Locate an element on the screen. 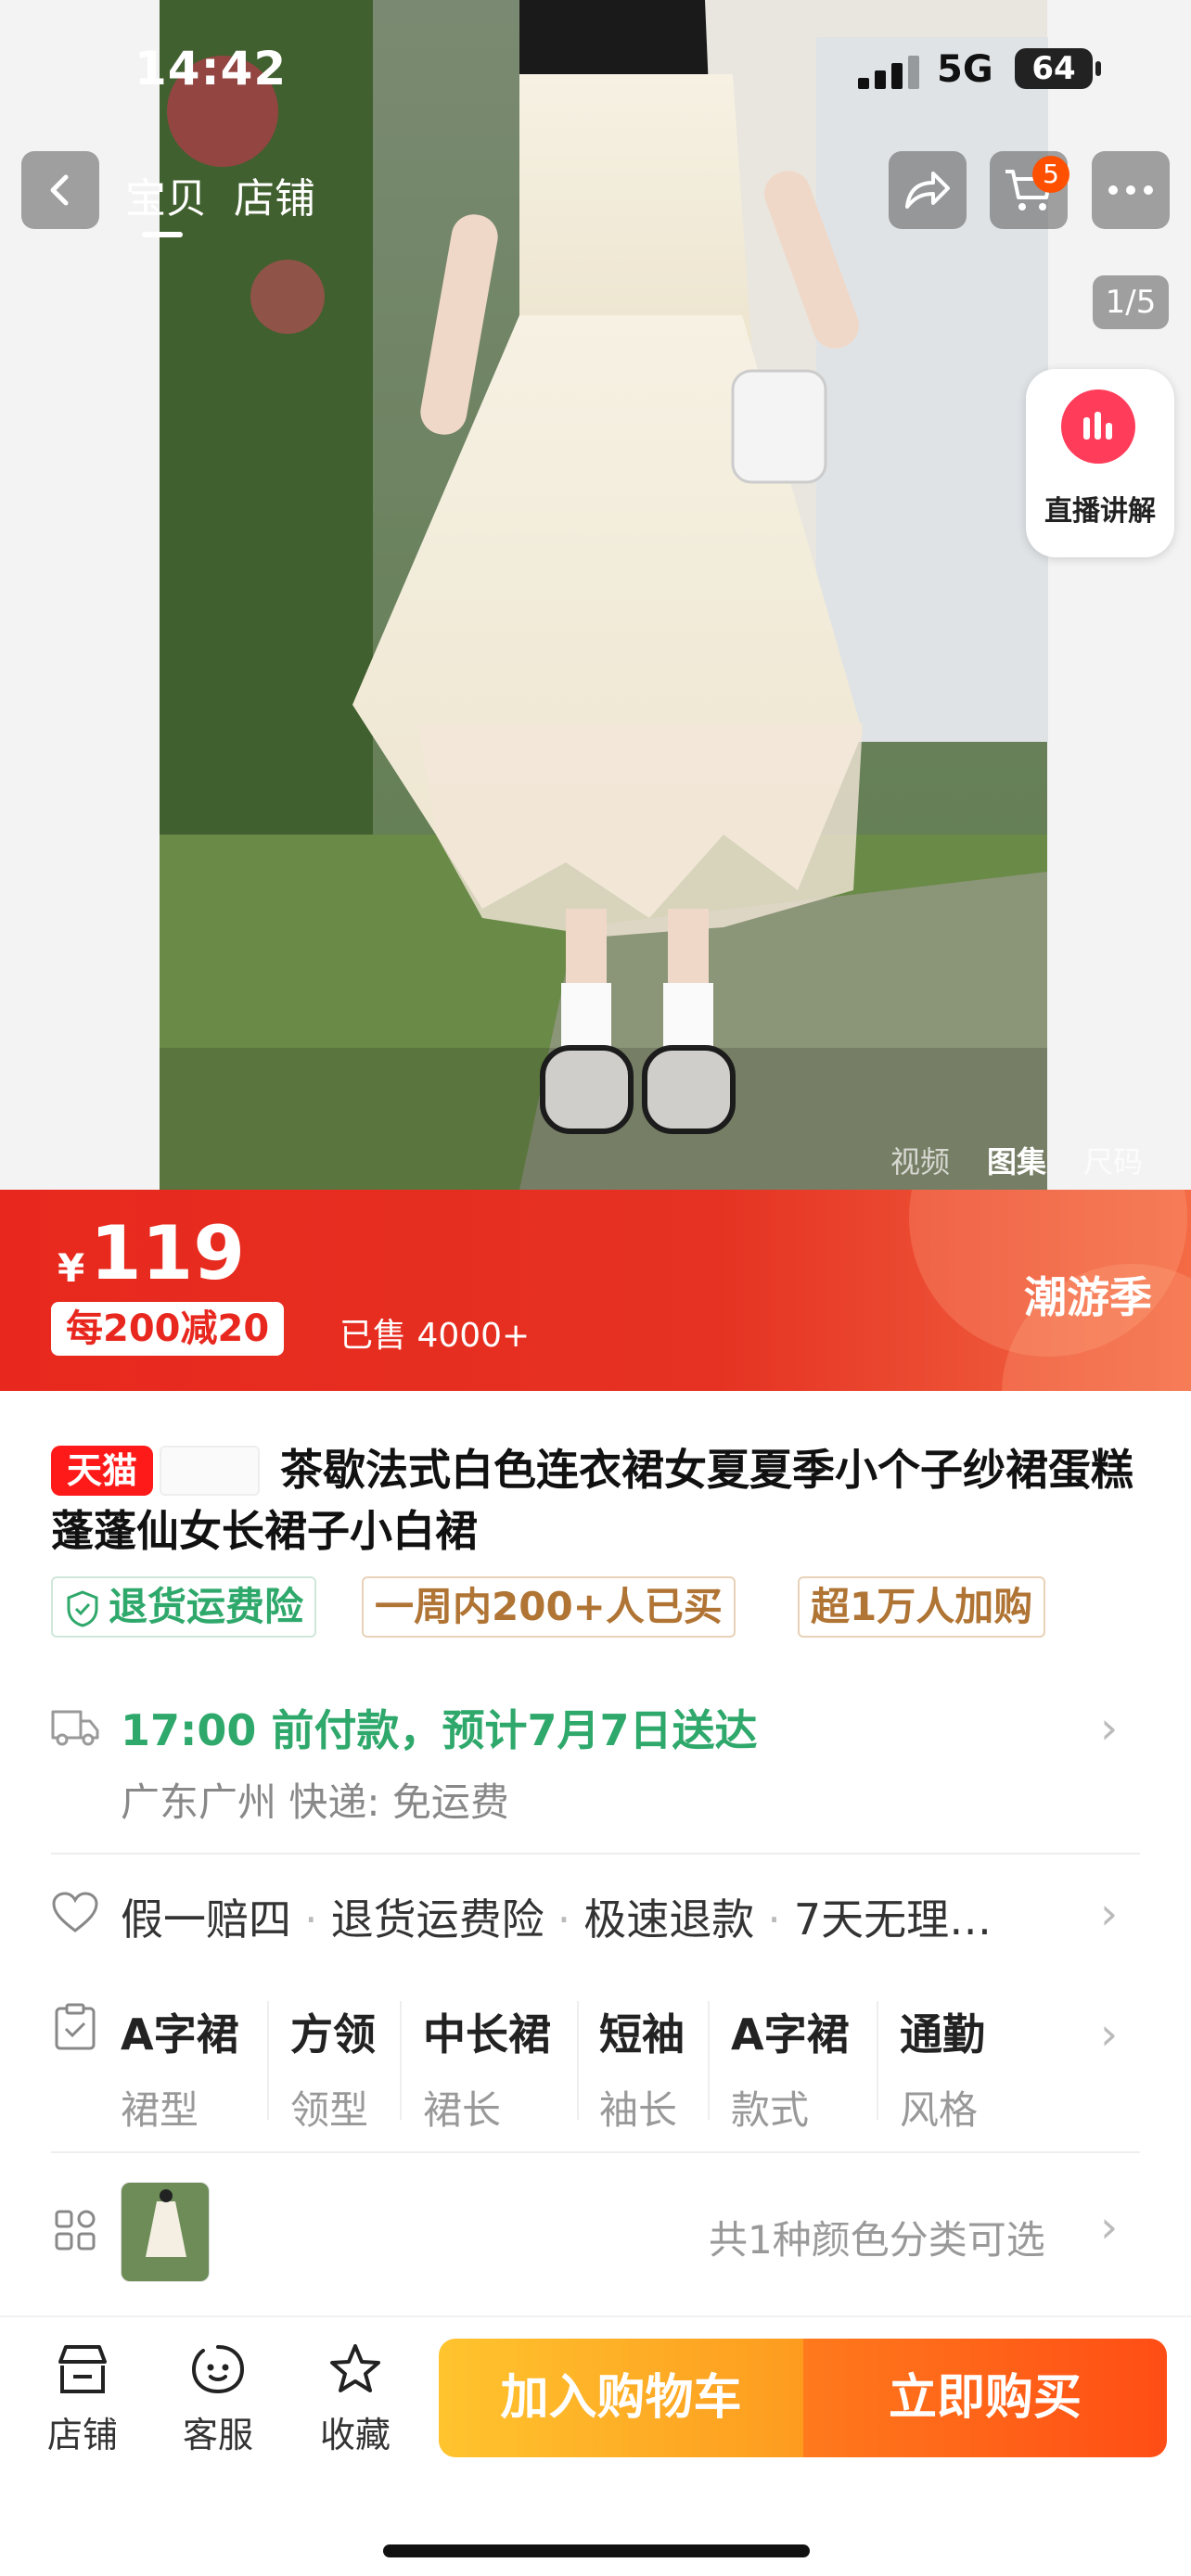 This screenshot has width=1191, height=2576. status-bar: 14:42 5G 64 is located at coordinates (595, 69).